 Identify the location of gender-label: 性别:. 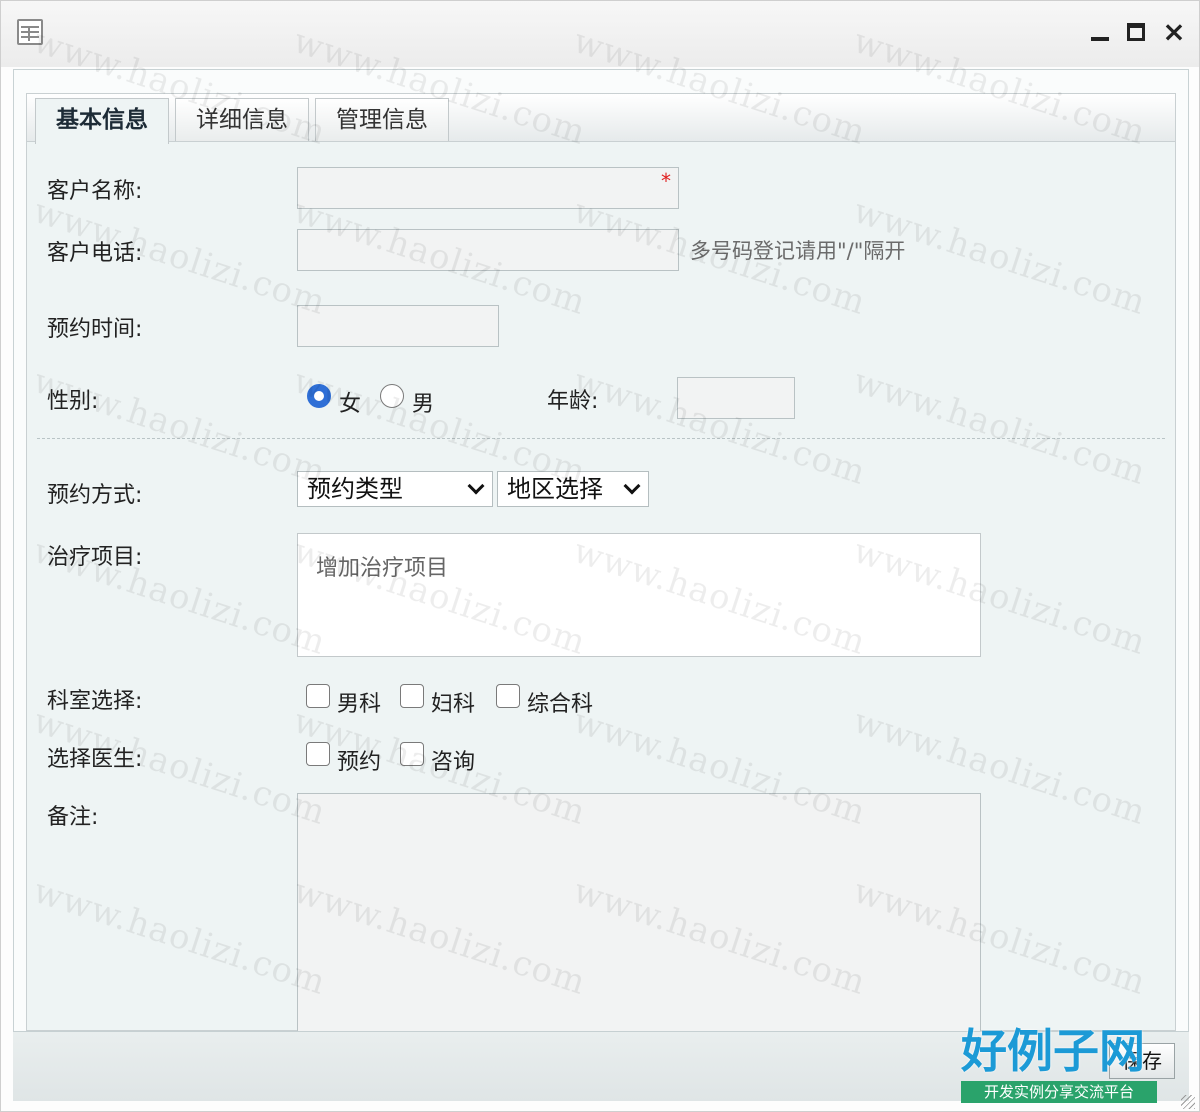
(73, 401).